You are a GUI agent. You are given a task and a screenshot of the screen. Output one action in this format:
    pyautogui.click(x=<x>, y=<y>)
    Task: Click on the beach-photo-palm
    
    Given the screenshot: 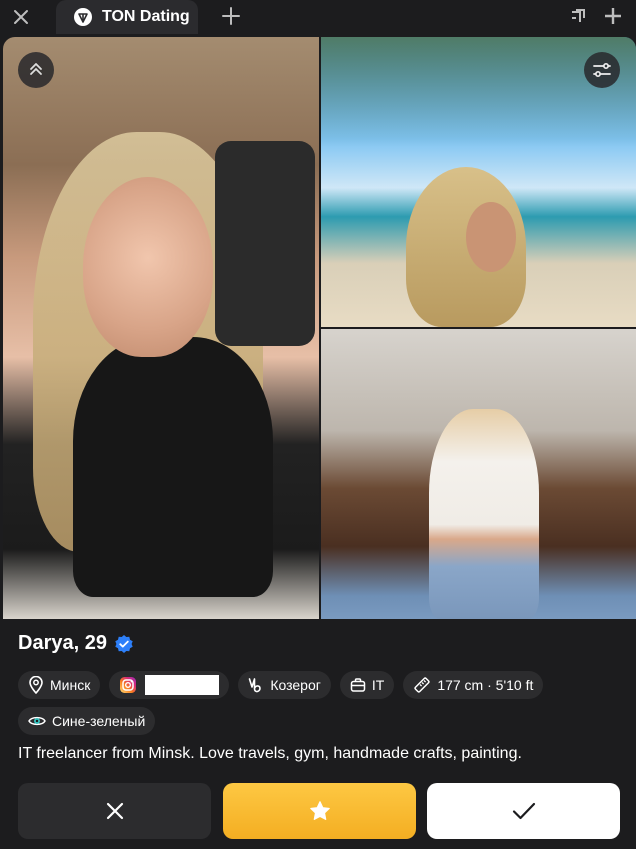 What is the action you would take?
    pyautogui.click(x=478, y=92)
    